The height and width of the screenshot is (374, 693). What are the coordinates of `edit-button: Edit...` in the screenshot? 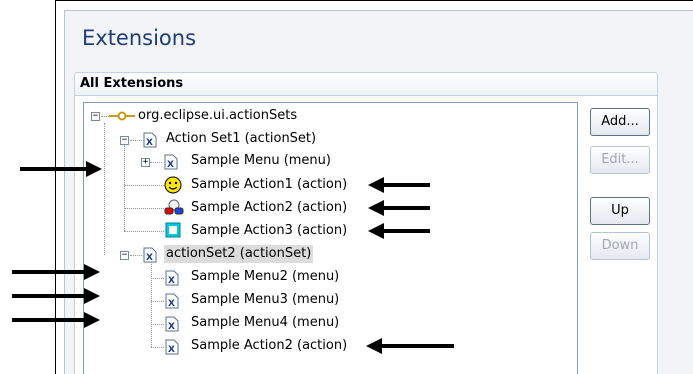 It's located at (620, 160).